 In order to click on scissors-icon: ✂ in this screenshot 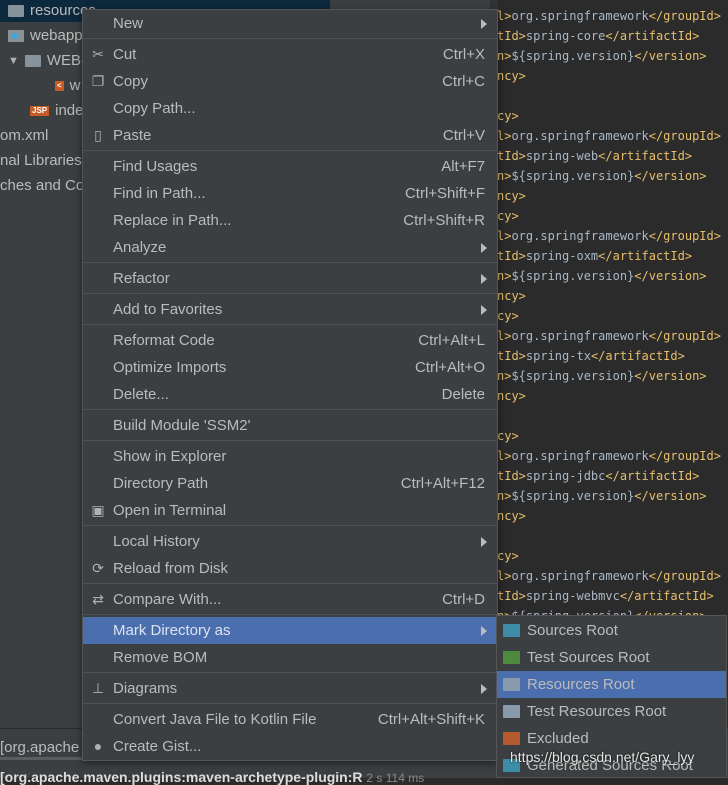, I will do `click(98, 54)`.